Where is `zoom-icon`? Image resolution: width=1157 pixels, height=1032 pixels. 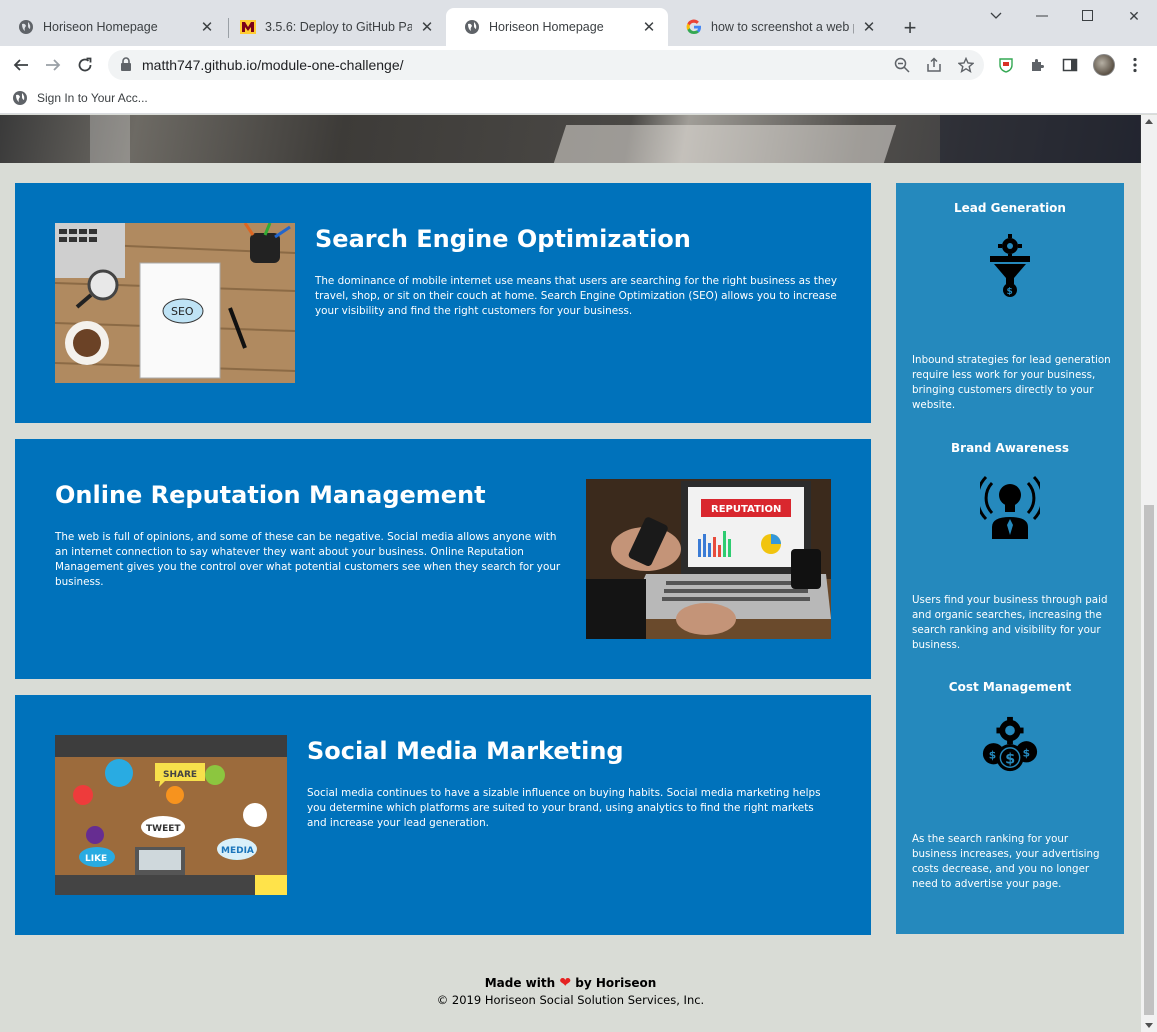 zoom-icon is located at coordinates (902, 65).